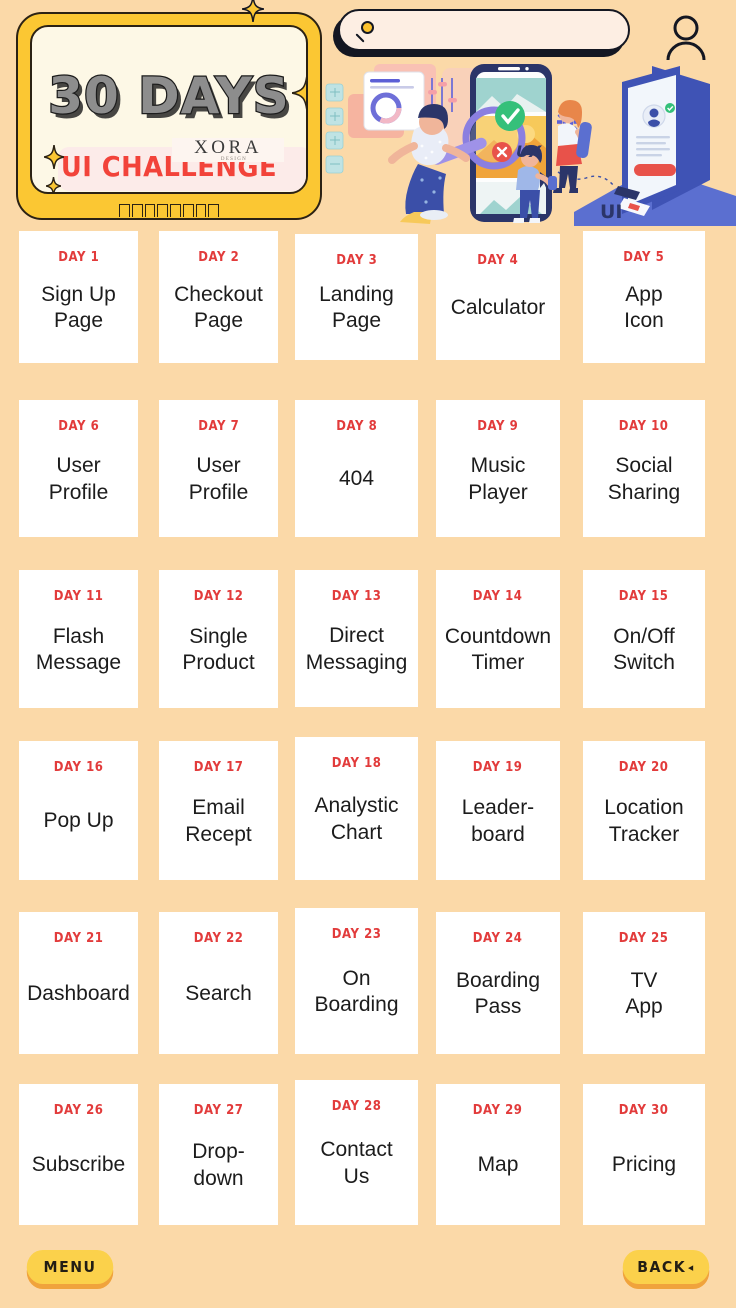 The height and width of the screenshot is (1308, 736). I want to click on challenge-card: DAY 2 Checkout Page, so click(218, 297).